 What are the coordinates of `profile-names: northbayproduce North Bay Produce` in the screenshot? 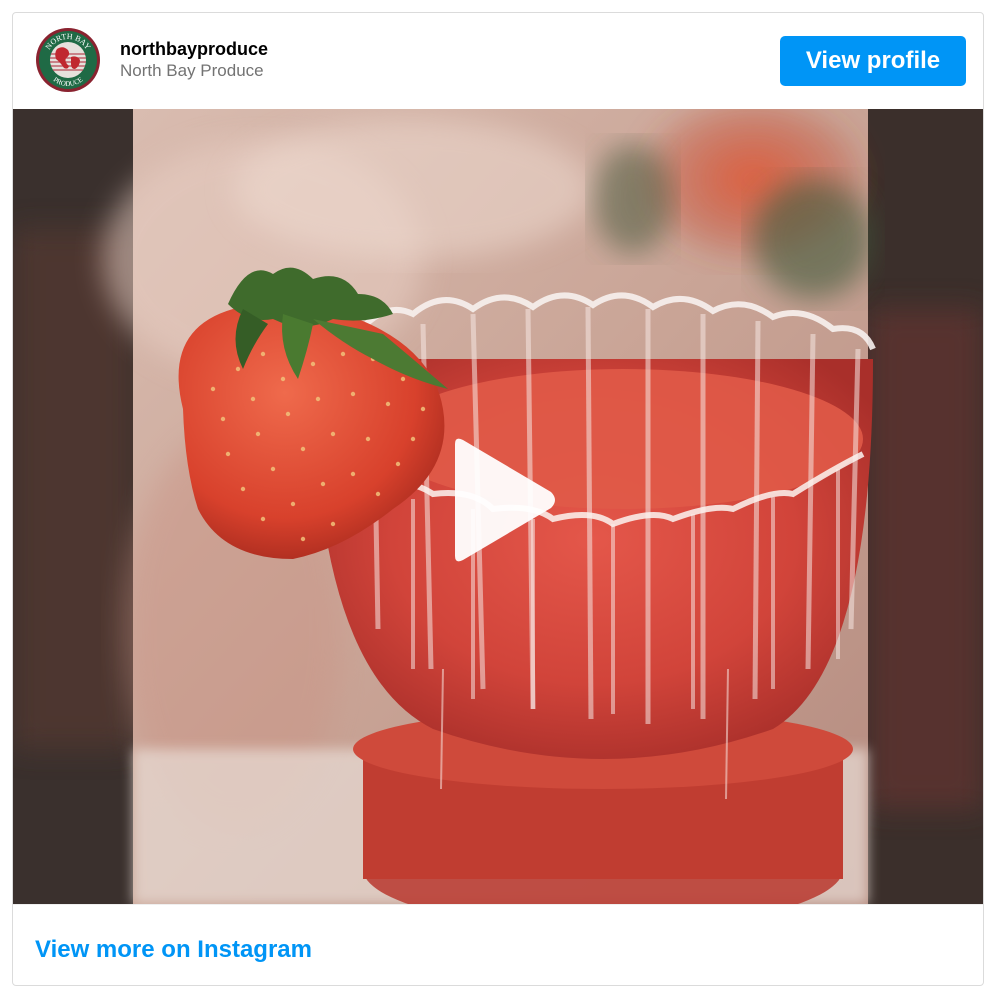 It's located at (194, 60).